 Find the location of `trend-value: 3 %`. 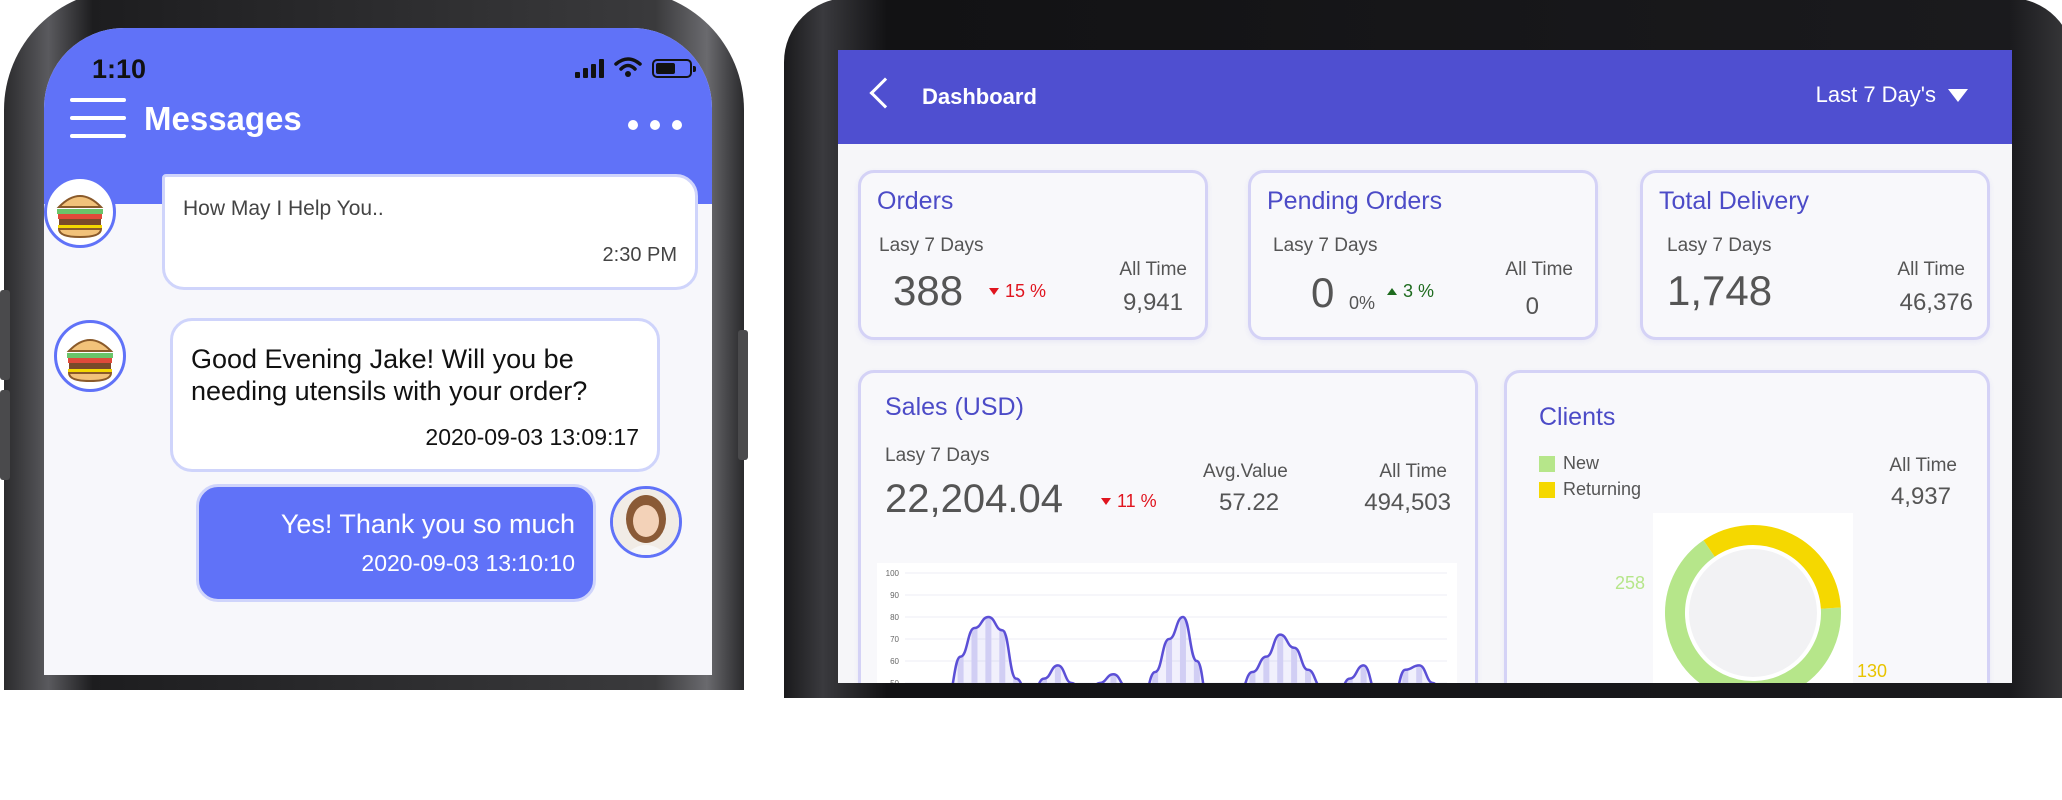

trend-value: 3 % is located at coordinates (1419, 291).